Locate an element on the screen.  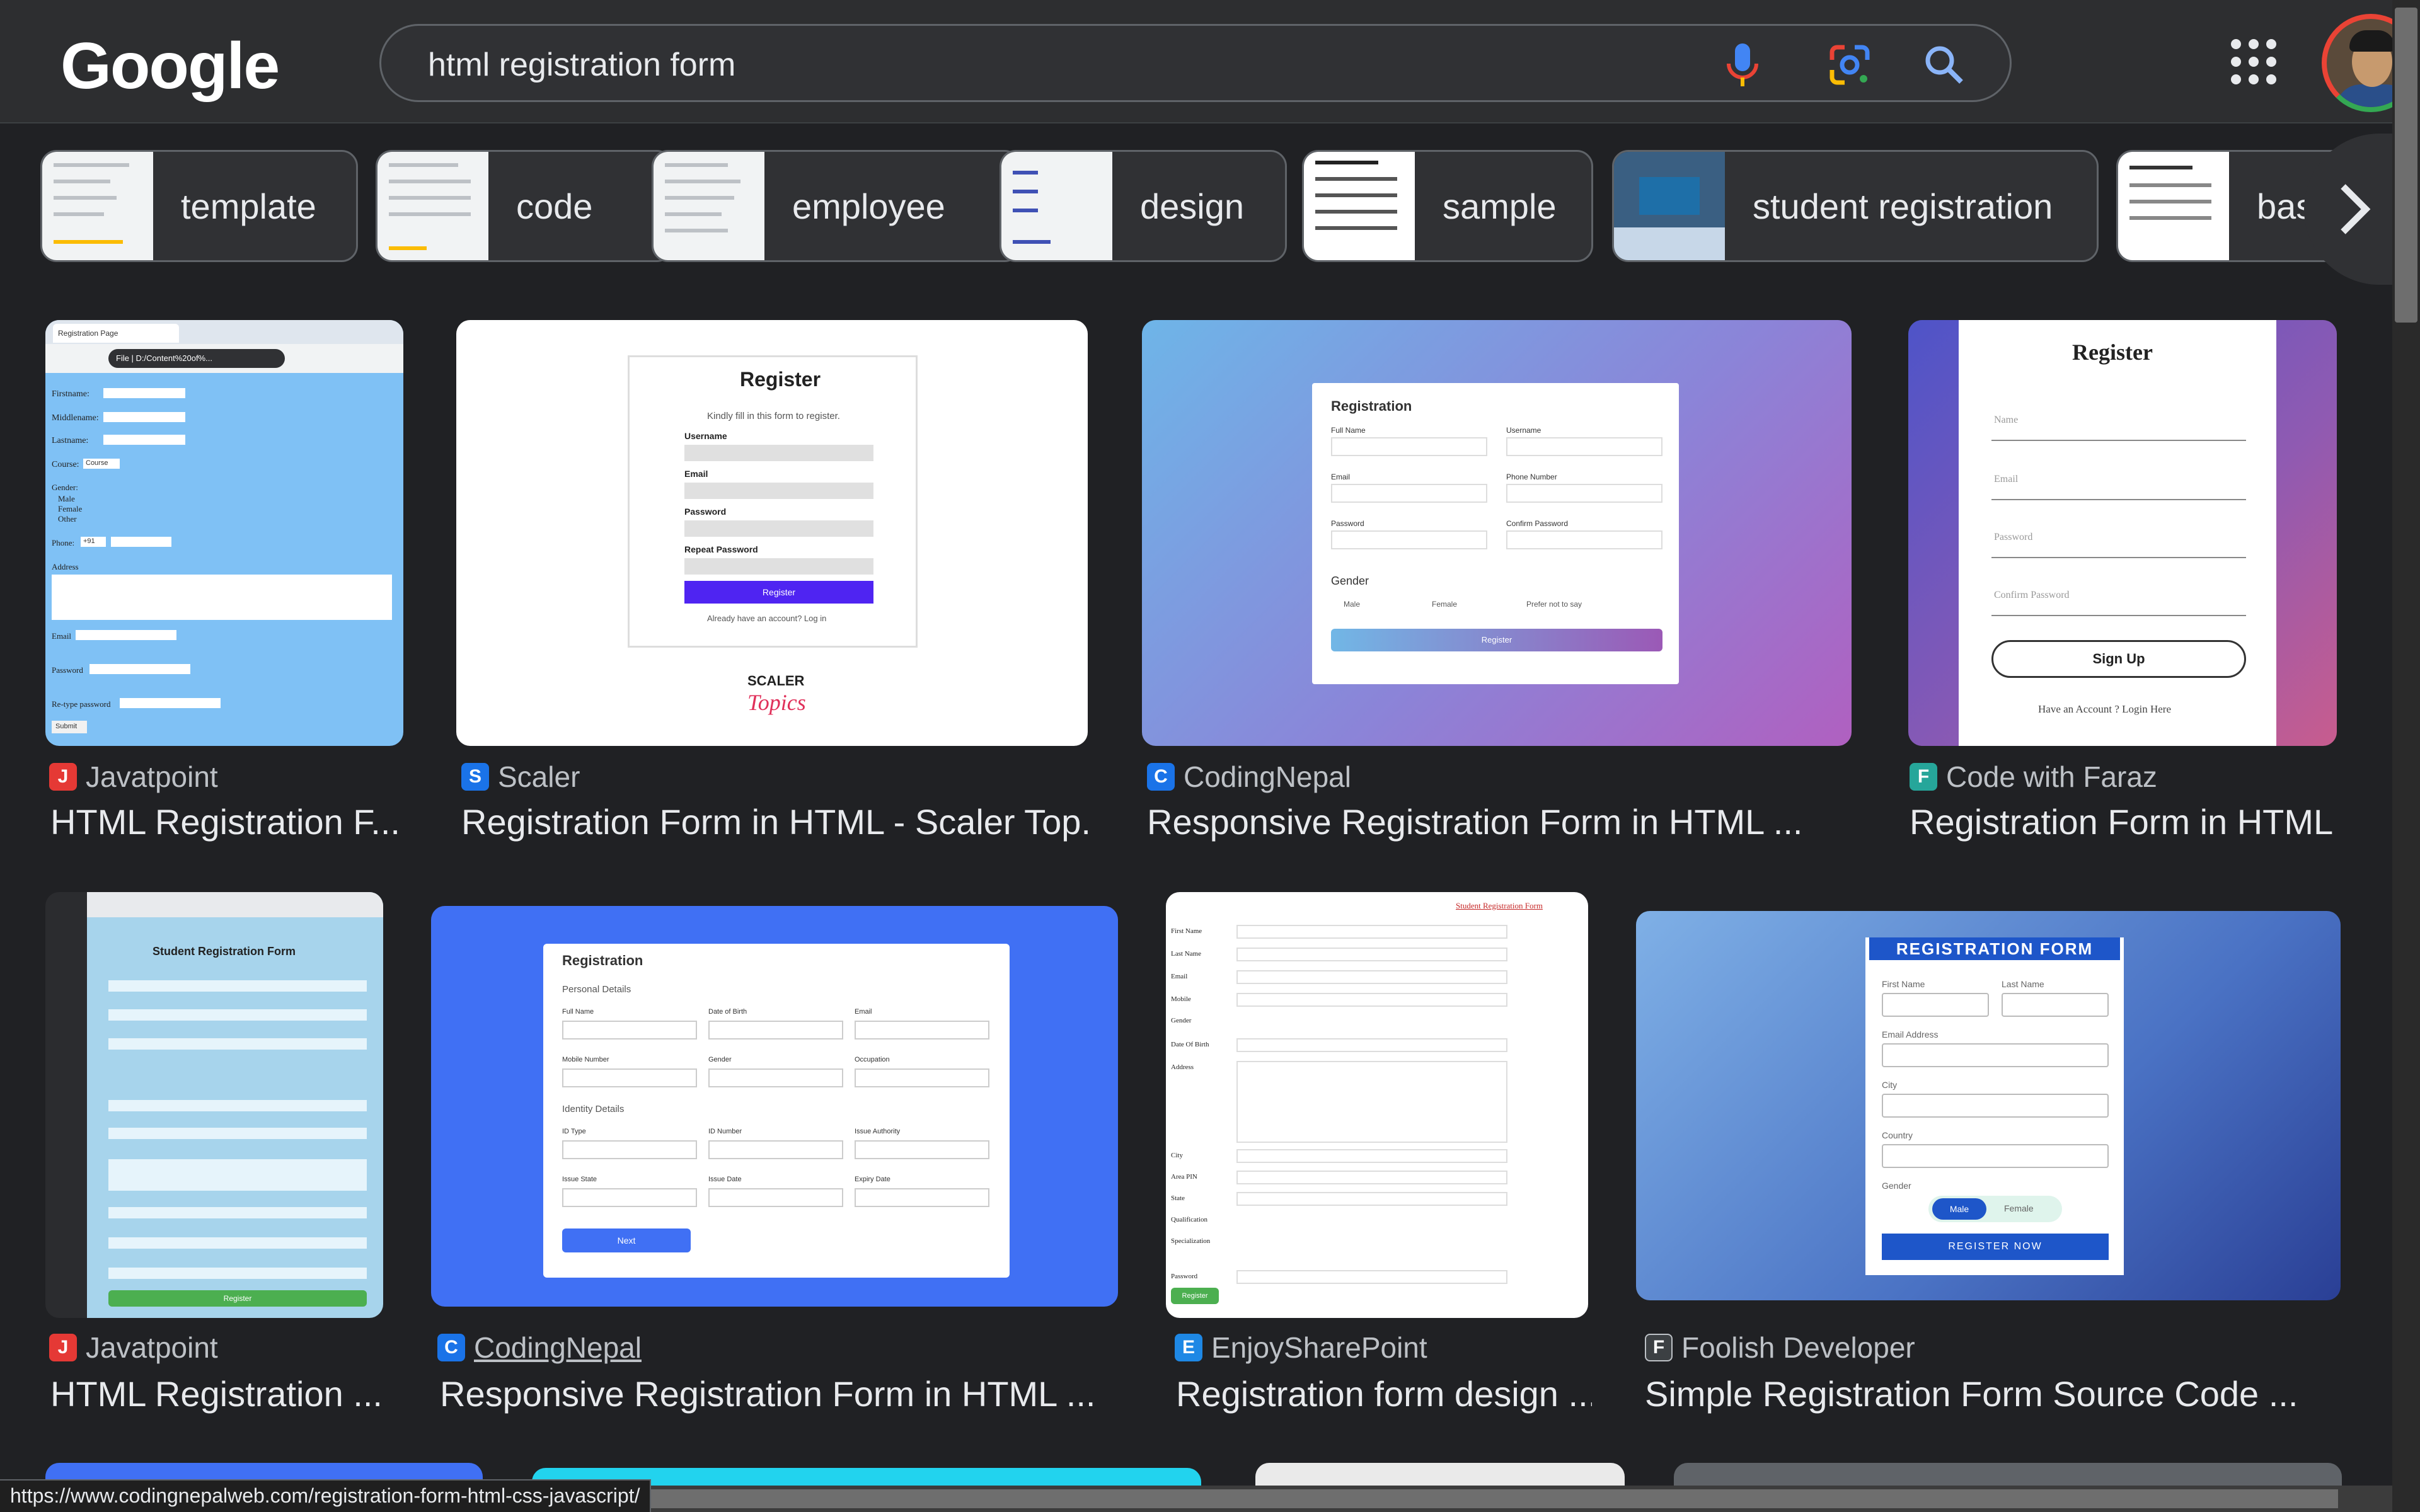
chip-label: student registration is located at coordinates (1903, 206).